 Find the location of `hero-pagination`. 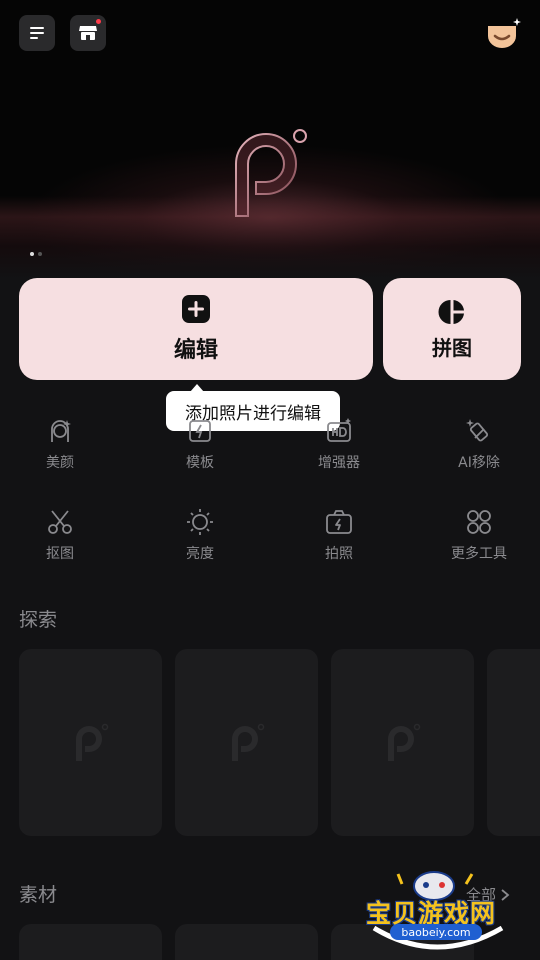

hero-pagination is located at coordinates (36, 254).